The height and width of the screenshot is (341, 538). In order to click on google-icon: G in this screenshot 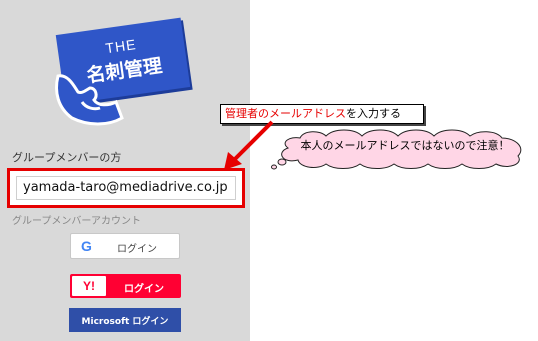, I will do `click(86, 246)`.